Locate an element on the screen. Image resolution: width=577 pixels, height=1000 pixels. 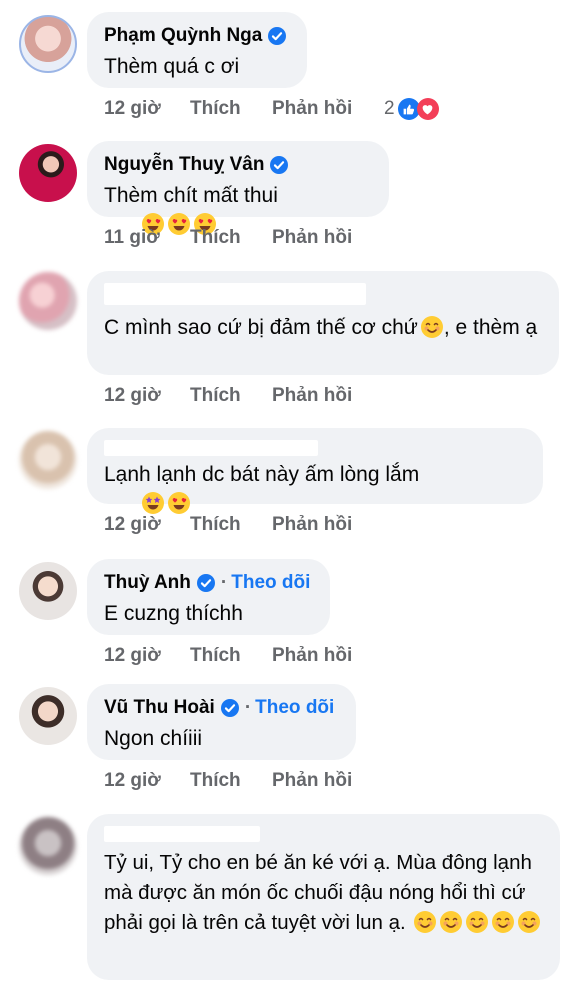
comment-text-content: C mình sao cứ bị đảm thế cơ chứ is located at coordinates (261, 327).